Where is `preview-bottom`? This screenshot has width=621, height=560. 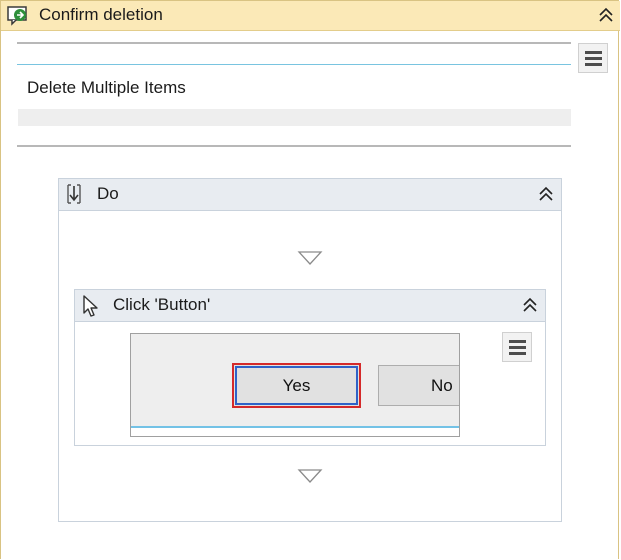 preview-bottom is located at coordinates (295, 432).